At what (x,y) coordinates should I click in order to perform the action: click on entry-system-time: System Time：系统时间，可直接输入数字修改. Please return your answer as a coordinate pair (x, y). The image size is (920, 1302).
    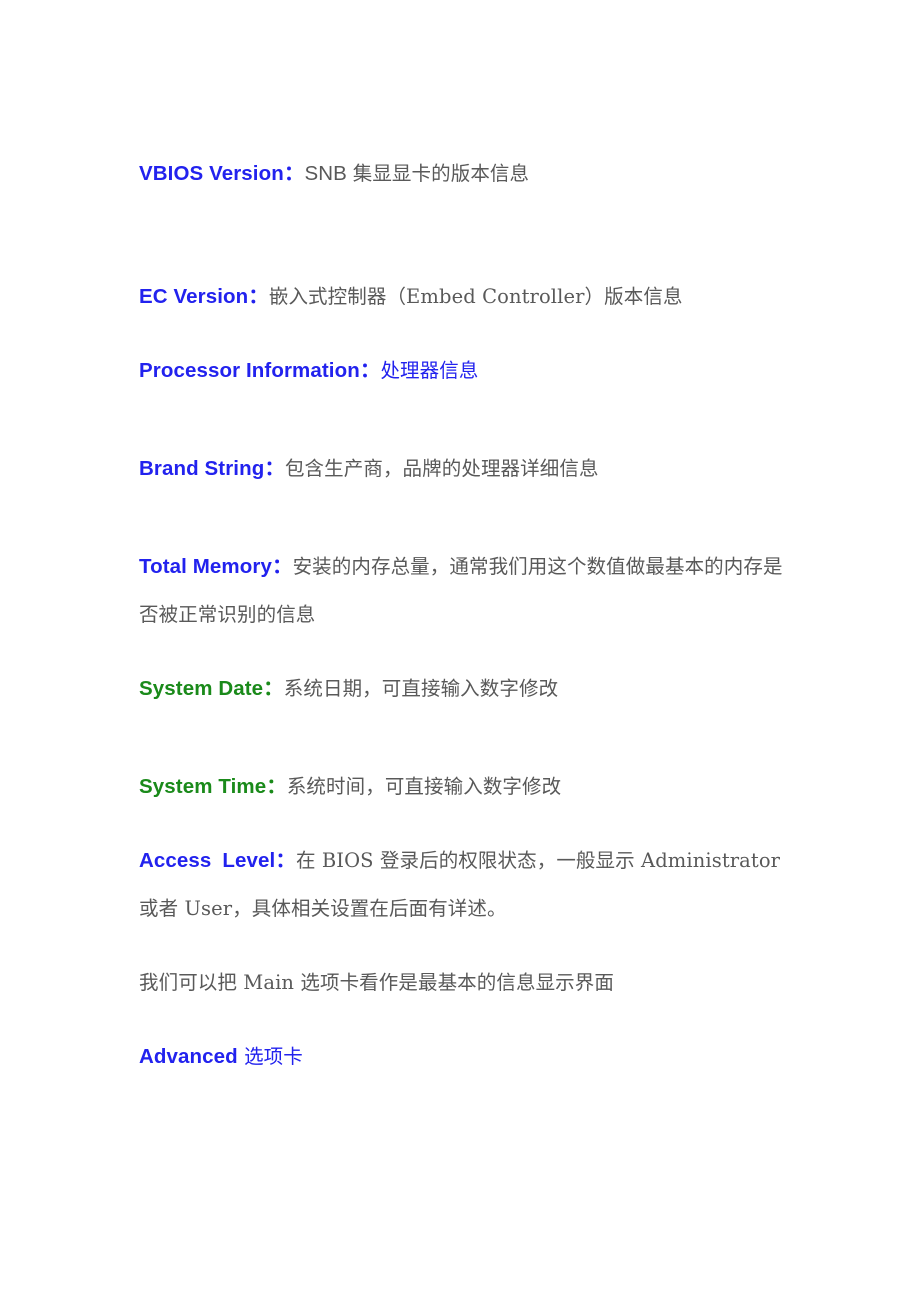
    Looking at the image, I should click on (469, 787).